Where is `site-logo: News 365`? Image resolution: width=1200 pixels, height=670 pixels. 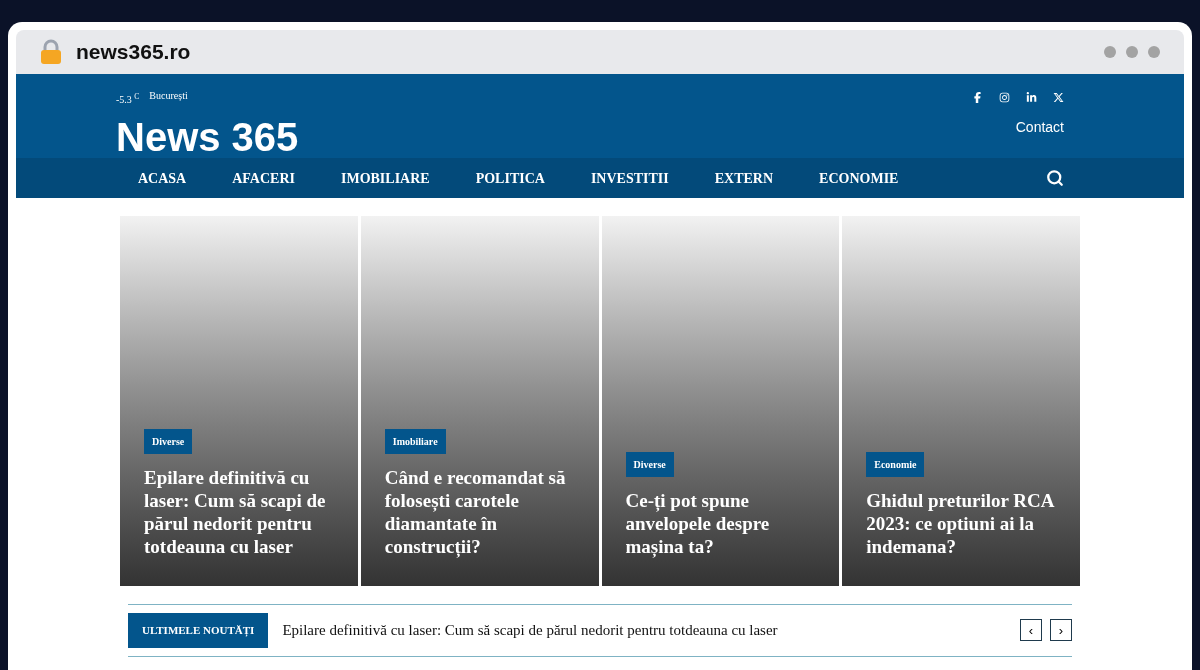 site-logo: News 365 is located at coordinates (207, 137).